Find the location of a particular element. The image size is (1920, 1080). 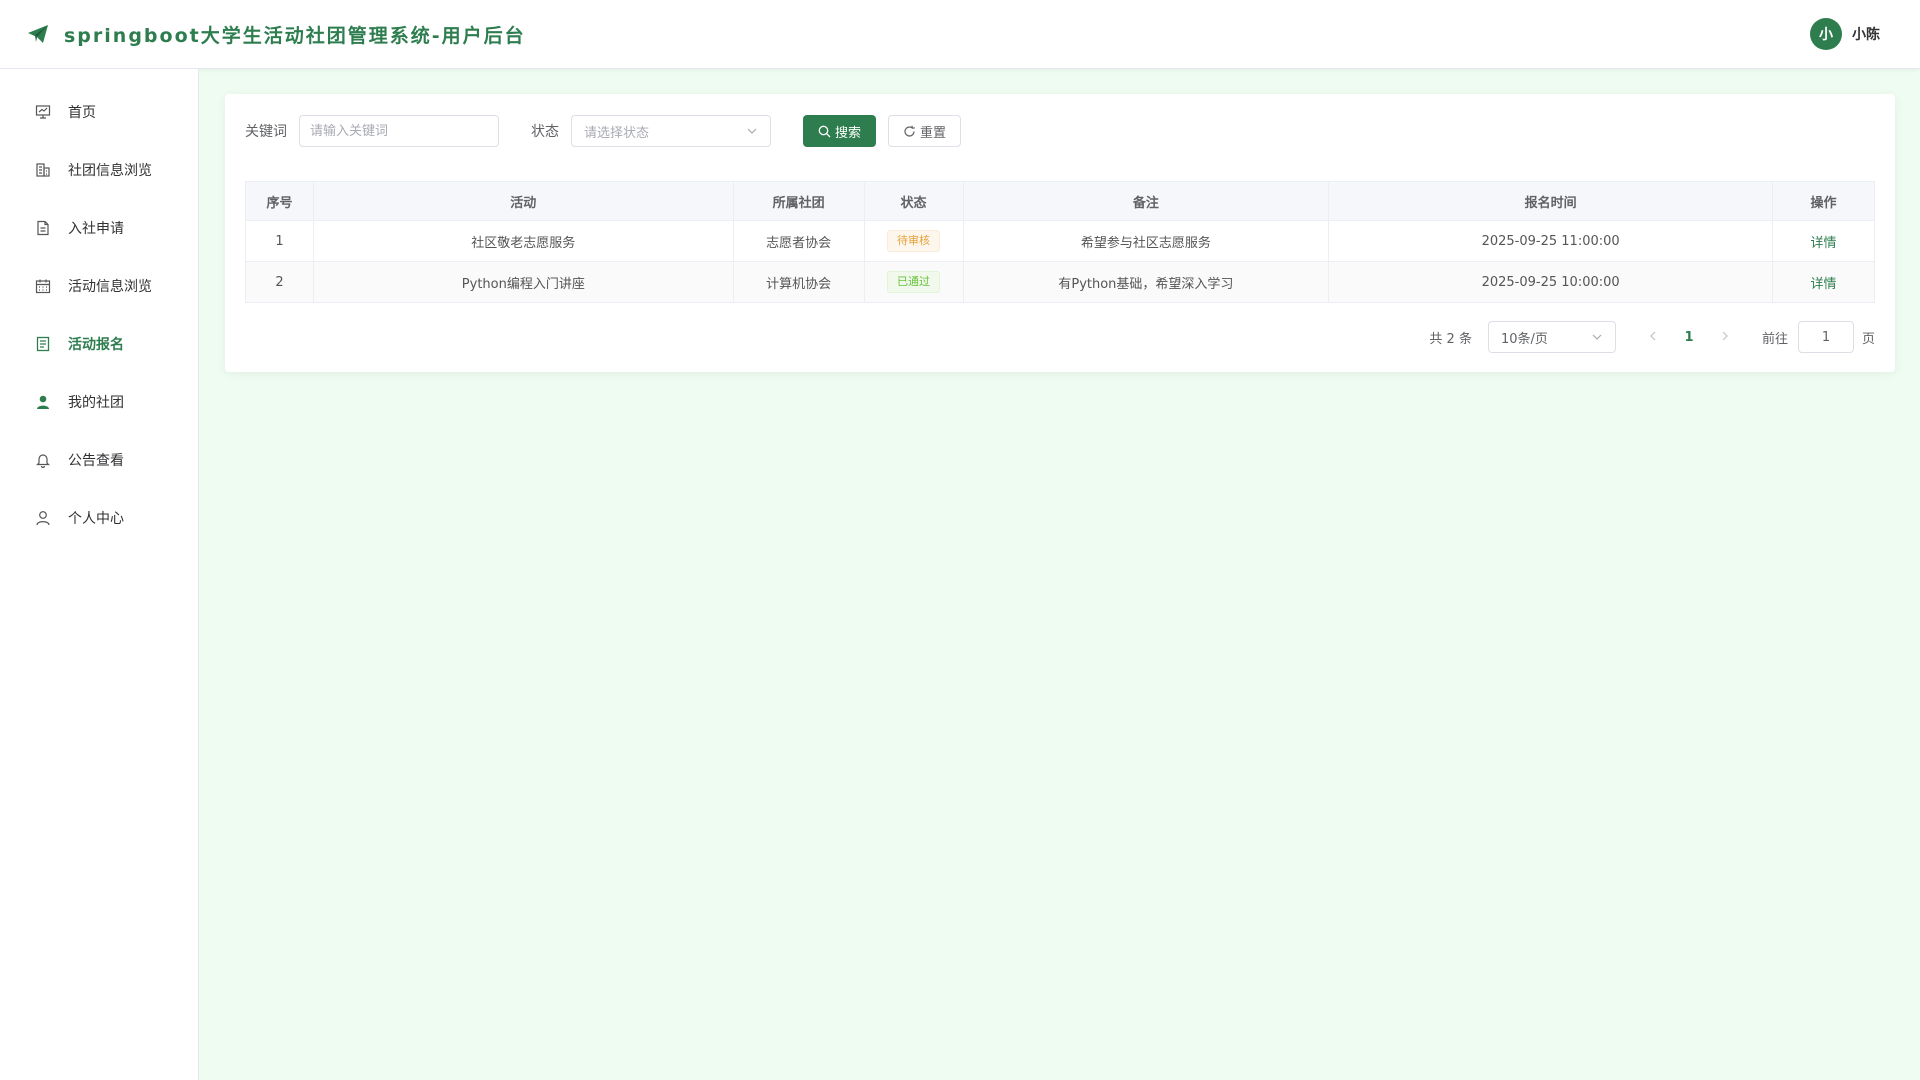

sidebar-item-label: 首页 is located at coordinates (82, 113).